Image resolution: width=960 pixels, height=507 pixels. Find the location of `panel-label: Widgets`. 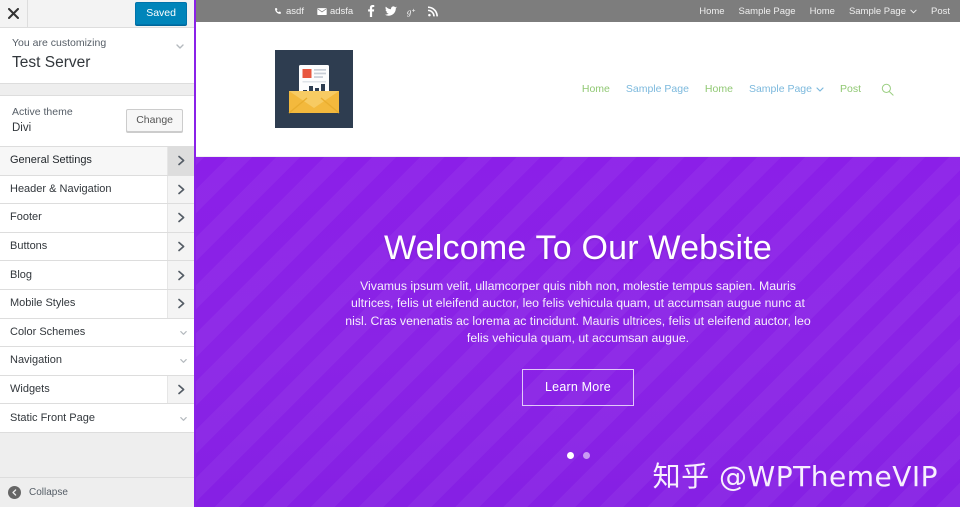

panel-label: Widgets is located at coordinates (30, 389).